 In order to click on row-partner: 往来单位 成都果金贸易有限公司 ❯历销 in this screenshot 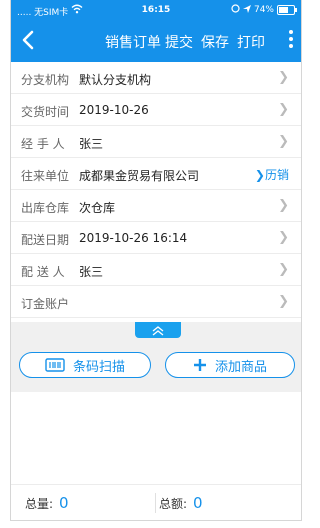, I will do `click(156, 174)`.